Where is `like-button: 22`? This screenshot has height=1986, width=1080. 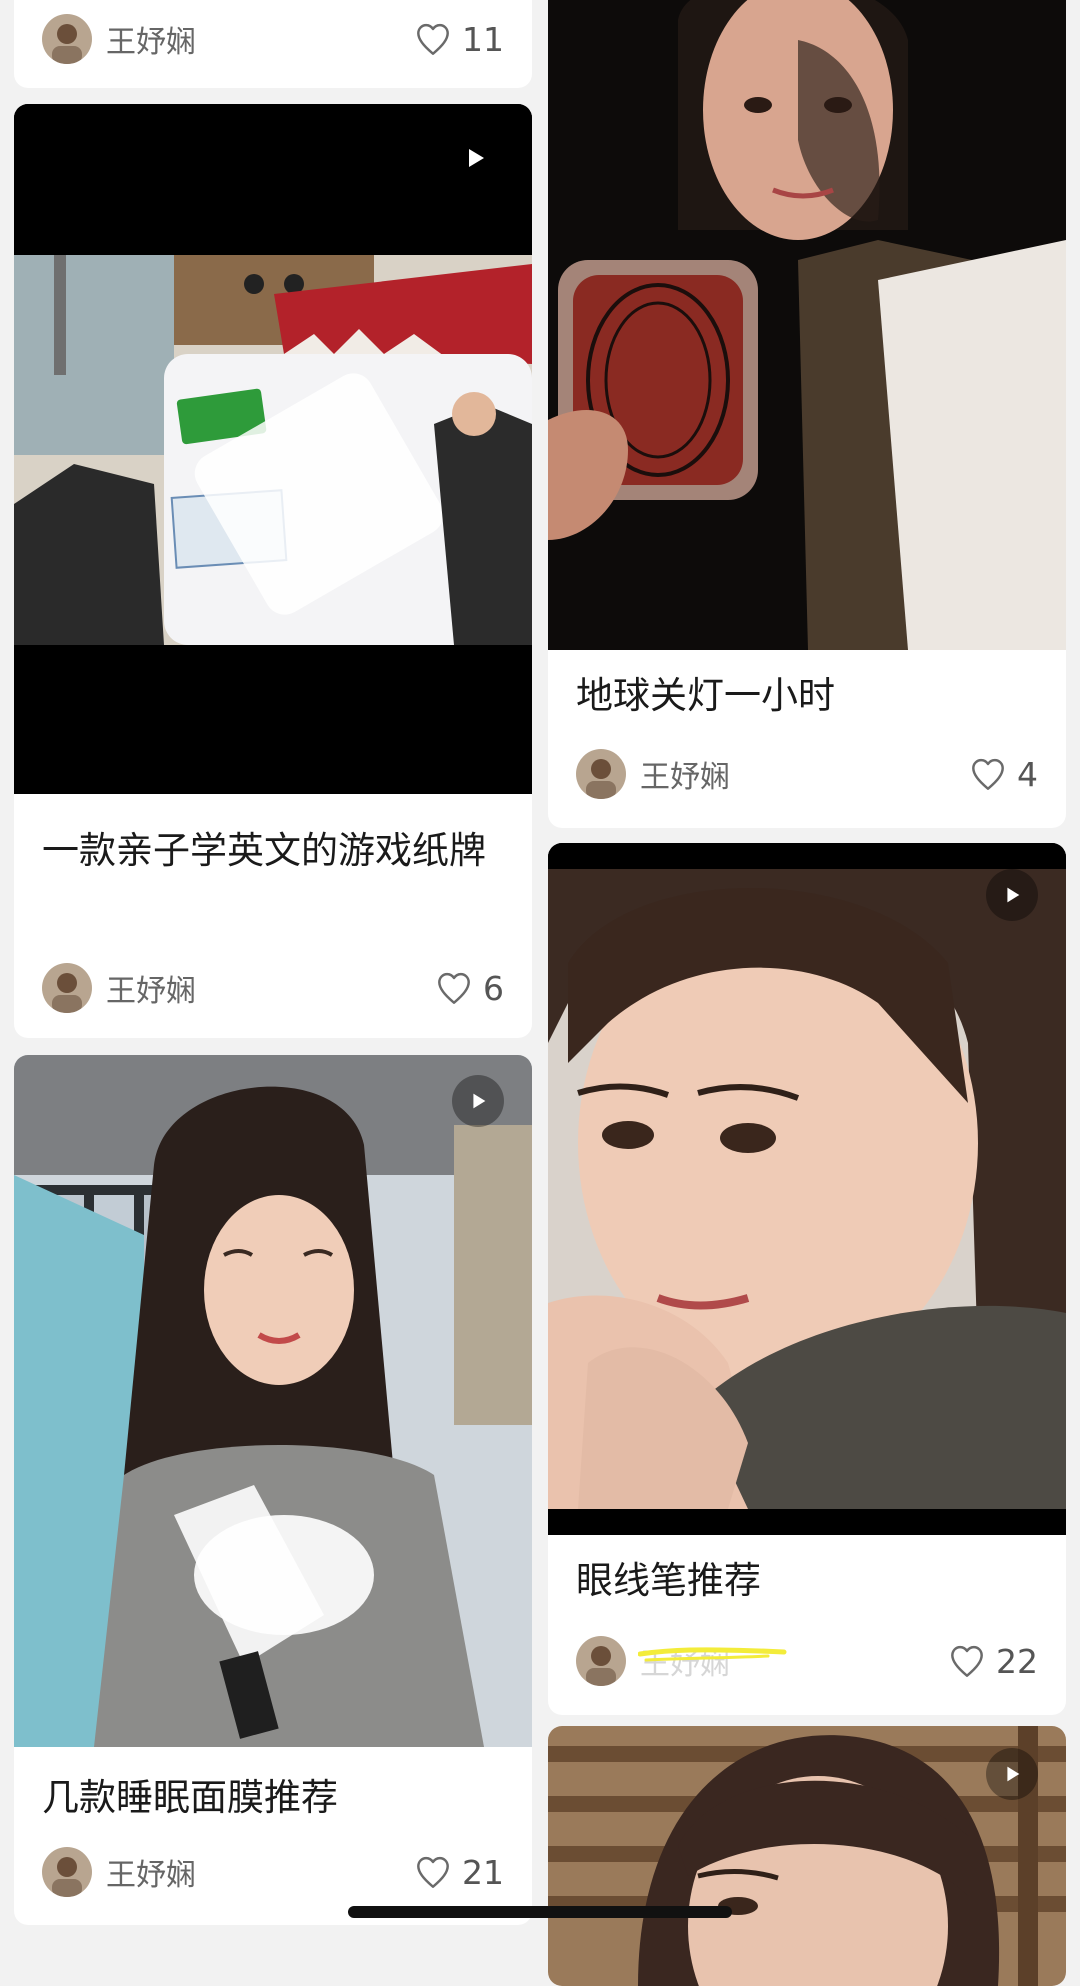 like-button: 22 is located at coordinates (993, 1661).